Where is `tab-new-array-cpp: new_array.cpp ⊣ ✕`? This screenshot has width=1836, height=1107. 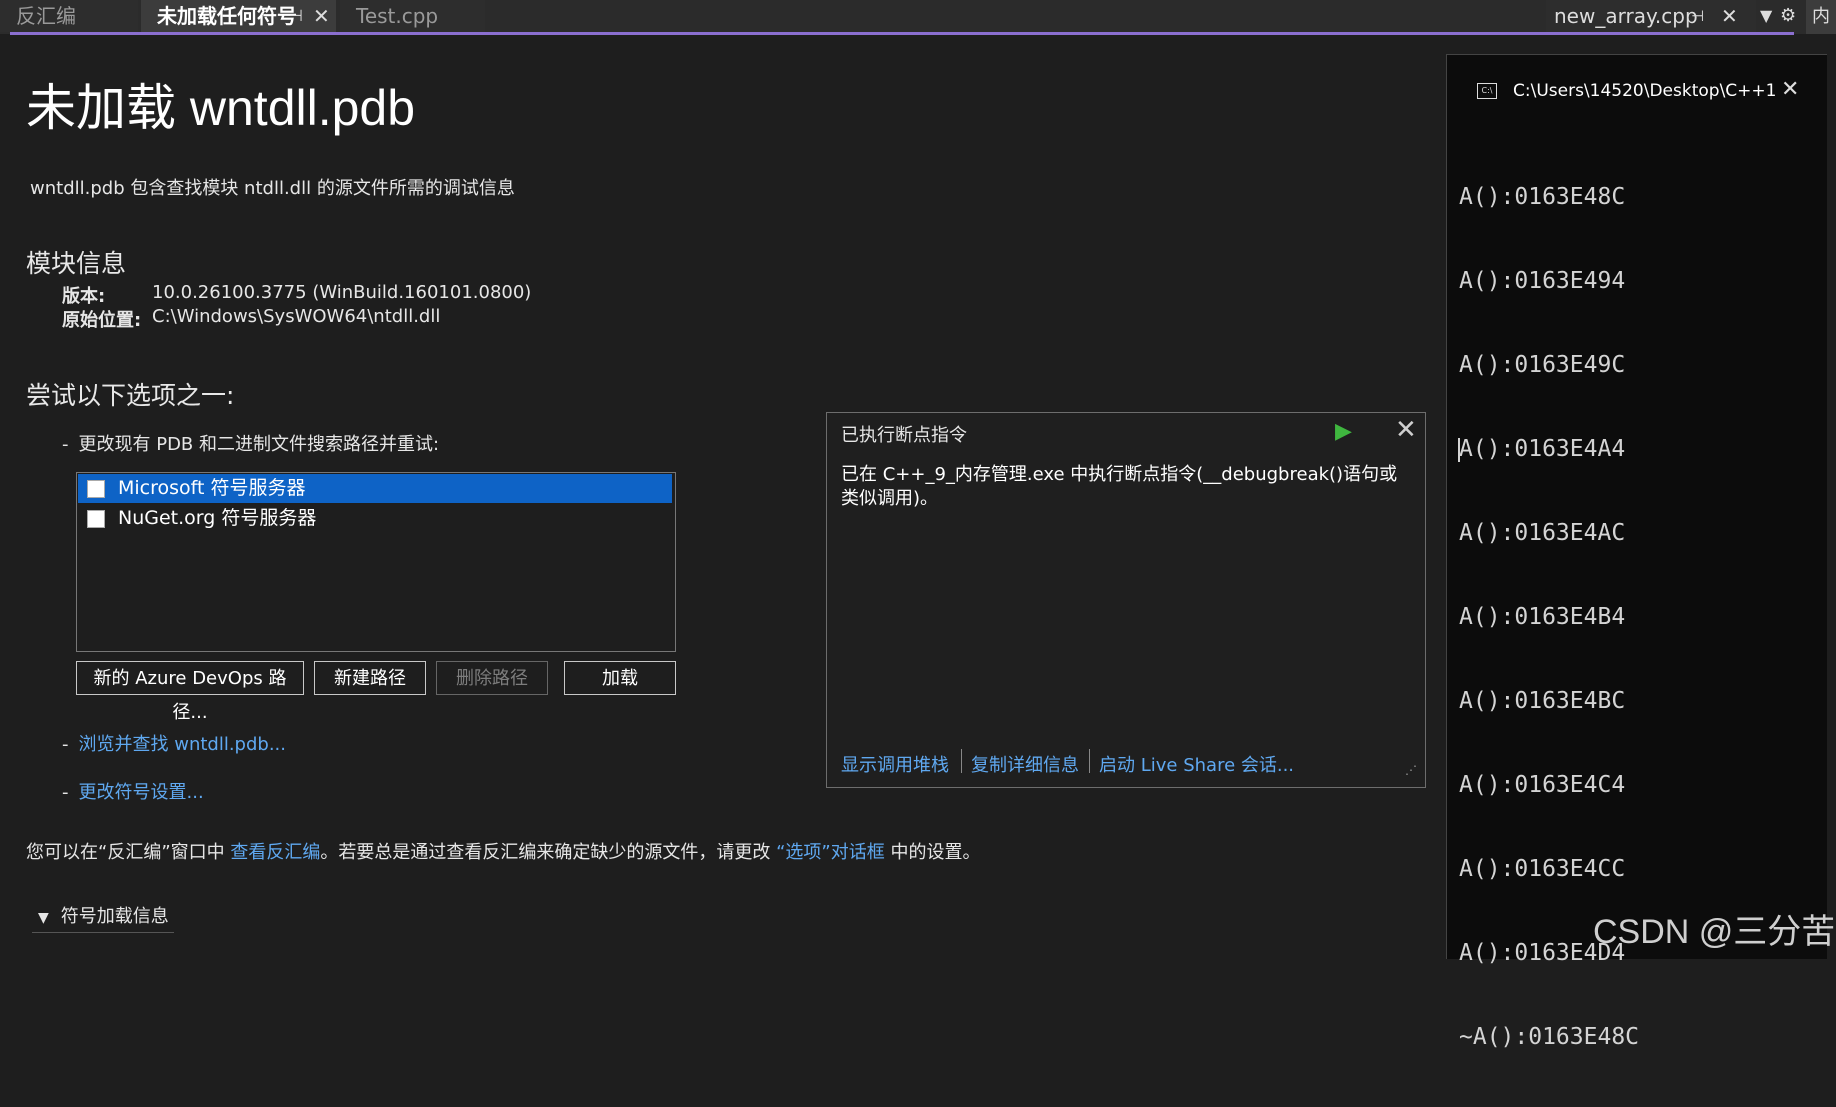 tab-new-array-cpp: new_array.cpp ⊣ ✕ is located at coordinates (1651, 16).